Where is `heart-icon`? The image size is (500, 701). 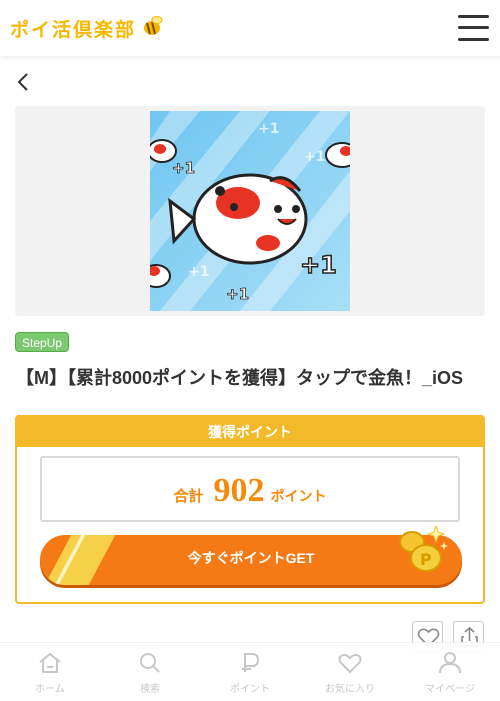
heart-icon is located at coordinates (350, 663).